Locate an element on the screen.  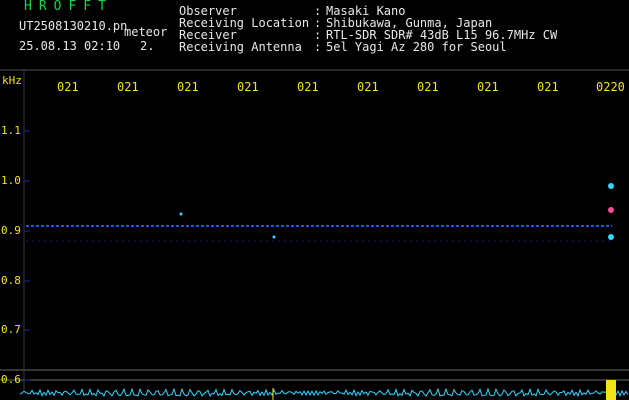
freq-tick: 0.8 is located at coordinates (11, 280).